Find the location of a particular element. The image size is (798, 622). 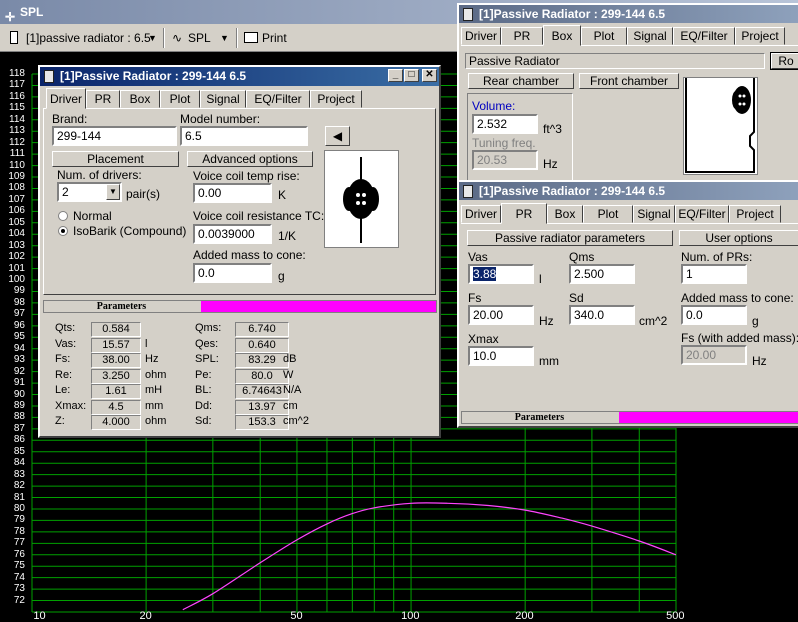

param-unit: cm^2 is located at coordinates (296, 421).